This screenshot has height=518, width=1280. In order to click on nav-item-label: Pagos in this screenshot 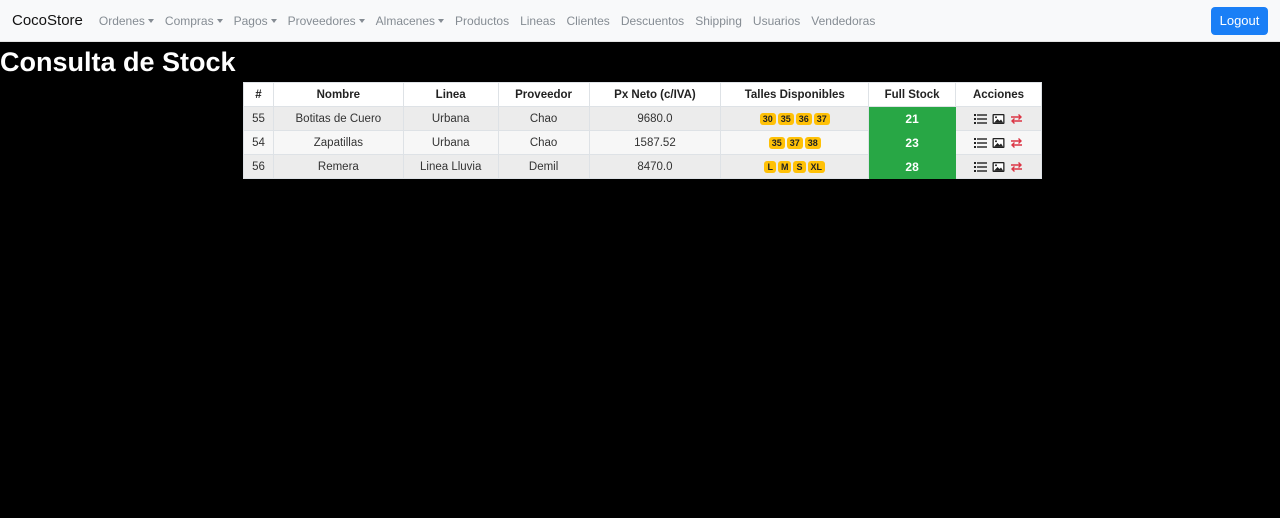, I will do `click(250, 20)`.